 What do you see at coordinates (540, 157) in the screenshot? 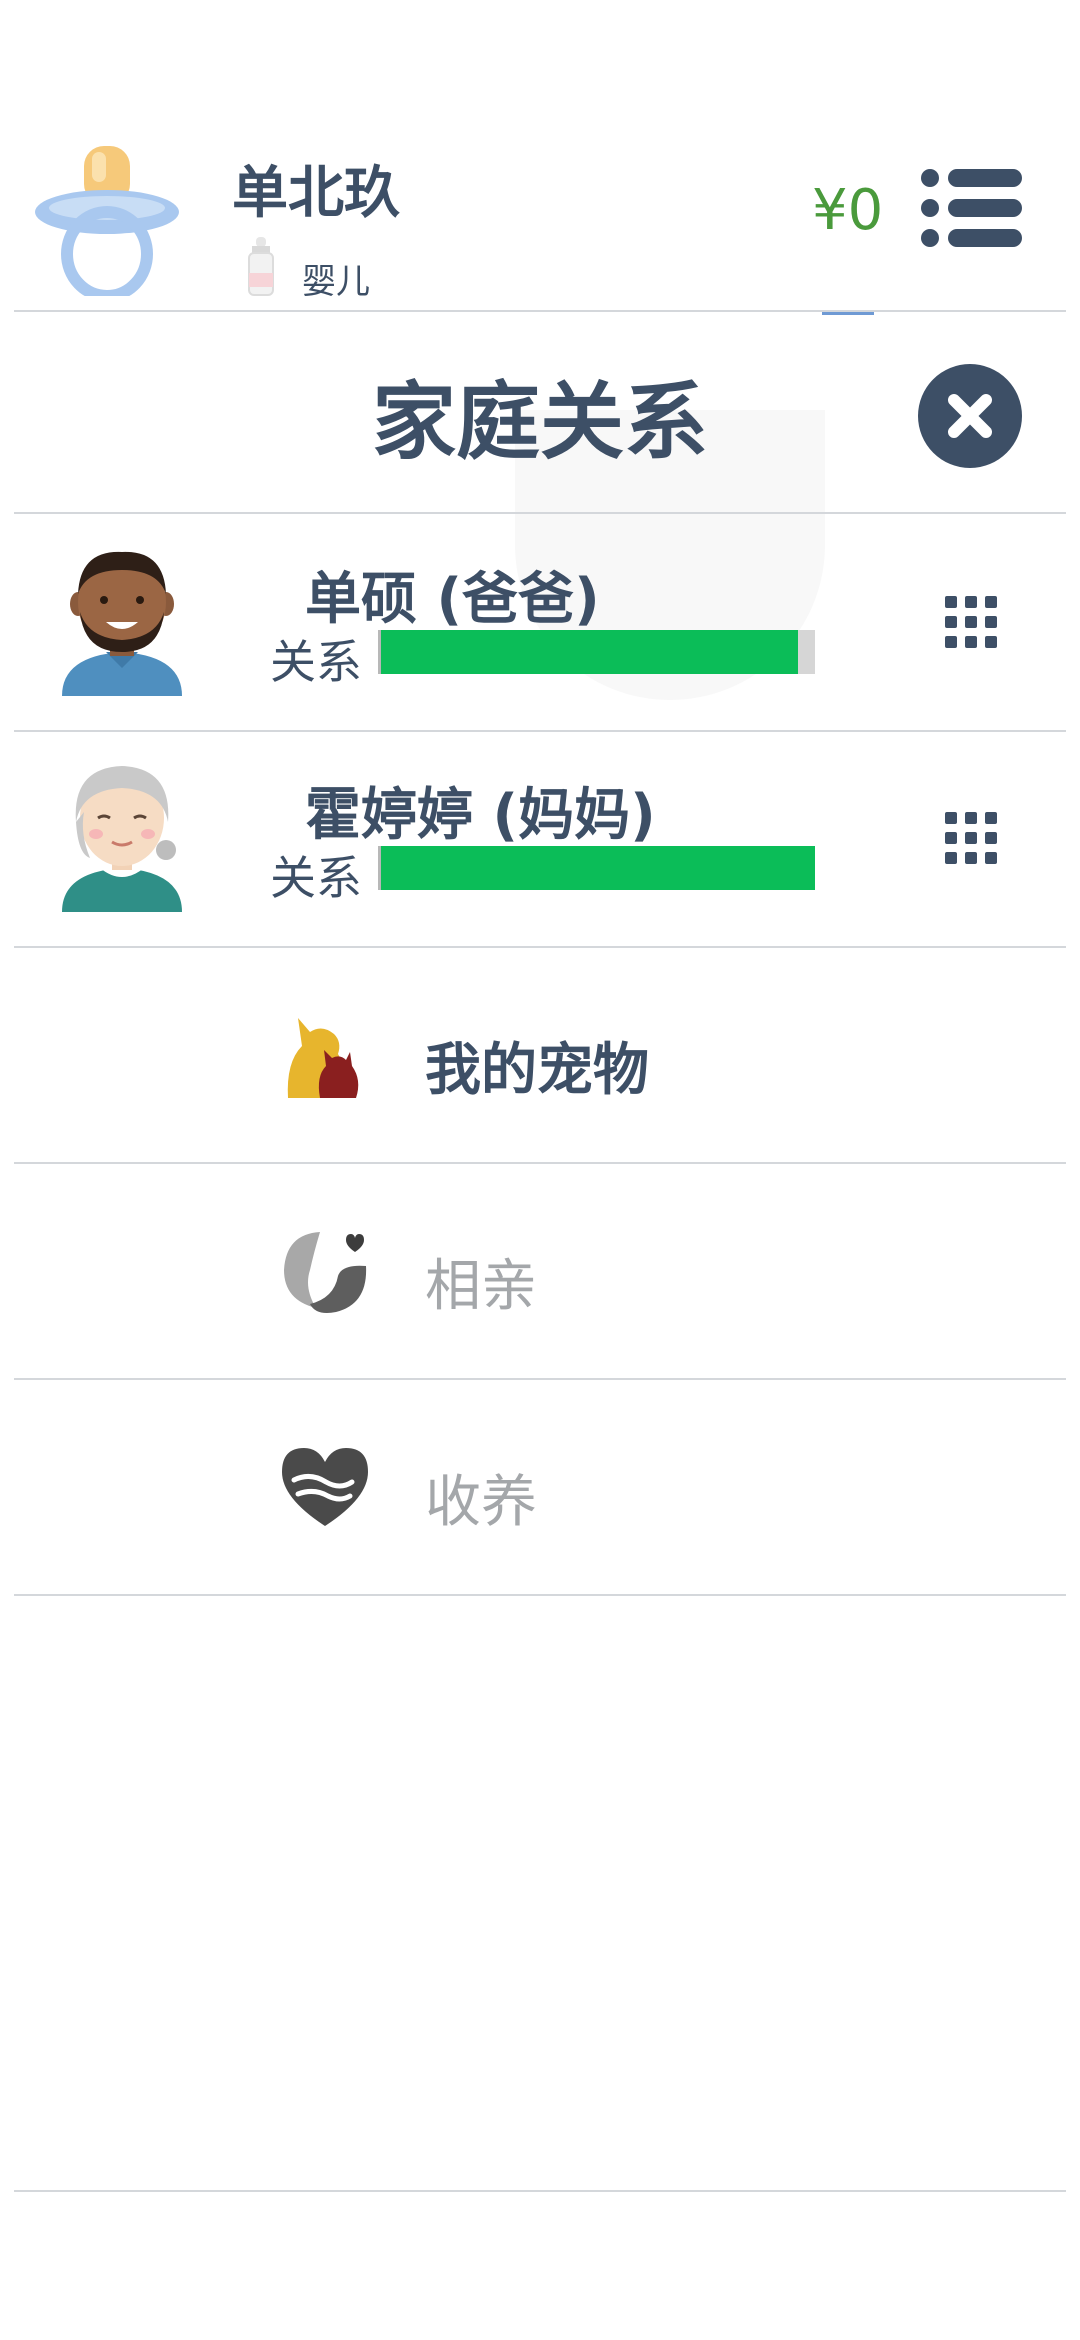
I see `status-header: 单北玖 婴儿 ¥0` at bounding box center [540, 157].